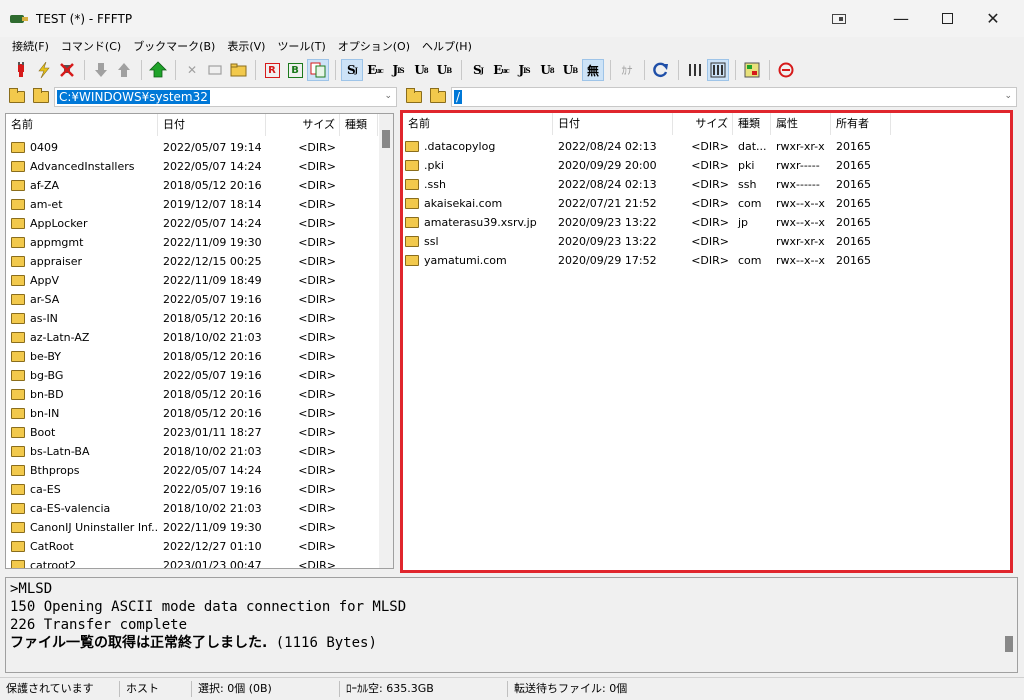 Image resolution: width=1024 pixels, height=700 pixels. What do you see at coordinates (199, 185) in the screenshot?
I see `table-row: af-ZA 2018/05/12 20:16 <DIR>` at bounding box center [199, 185].